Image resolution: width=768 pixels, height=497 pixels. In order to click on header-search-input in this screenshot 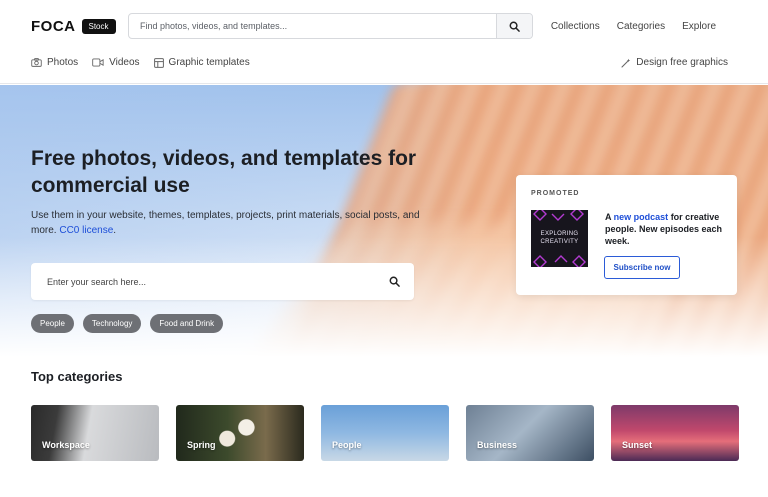, I will do `click(312, 26)`.